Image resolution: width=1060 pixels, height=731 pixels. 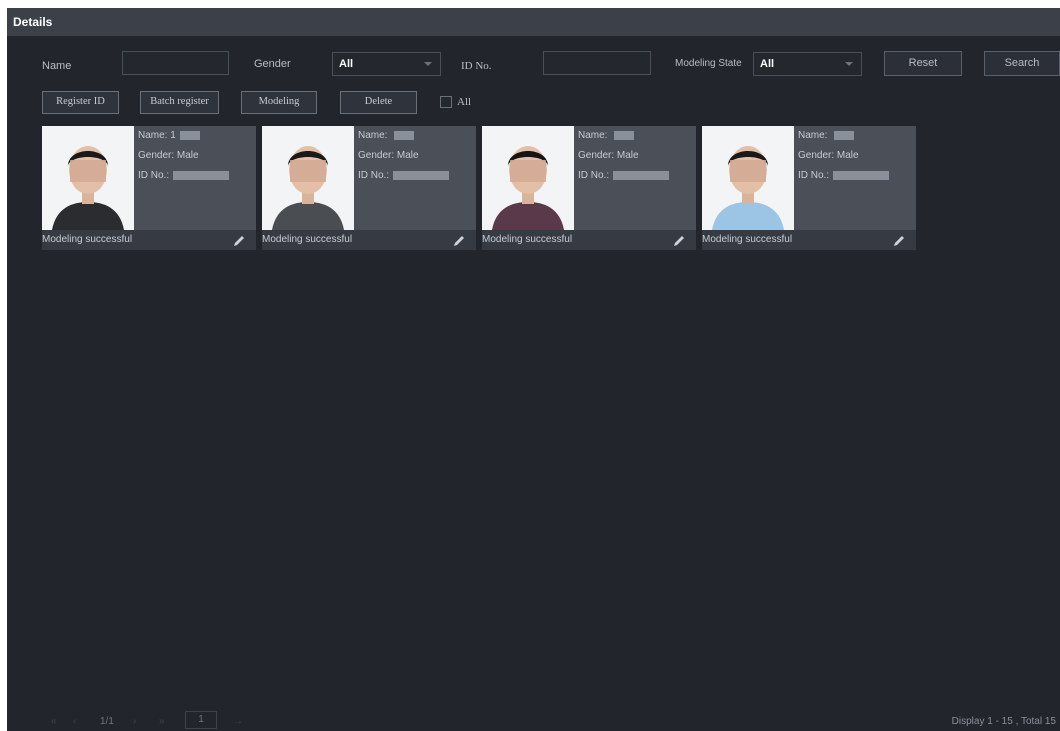 I want to click on reset-button: Reset, so click(x=923, y=63).